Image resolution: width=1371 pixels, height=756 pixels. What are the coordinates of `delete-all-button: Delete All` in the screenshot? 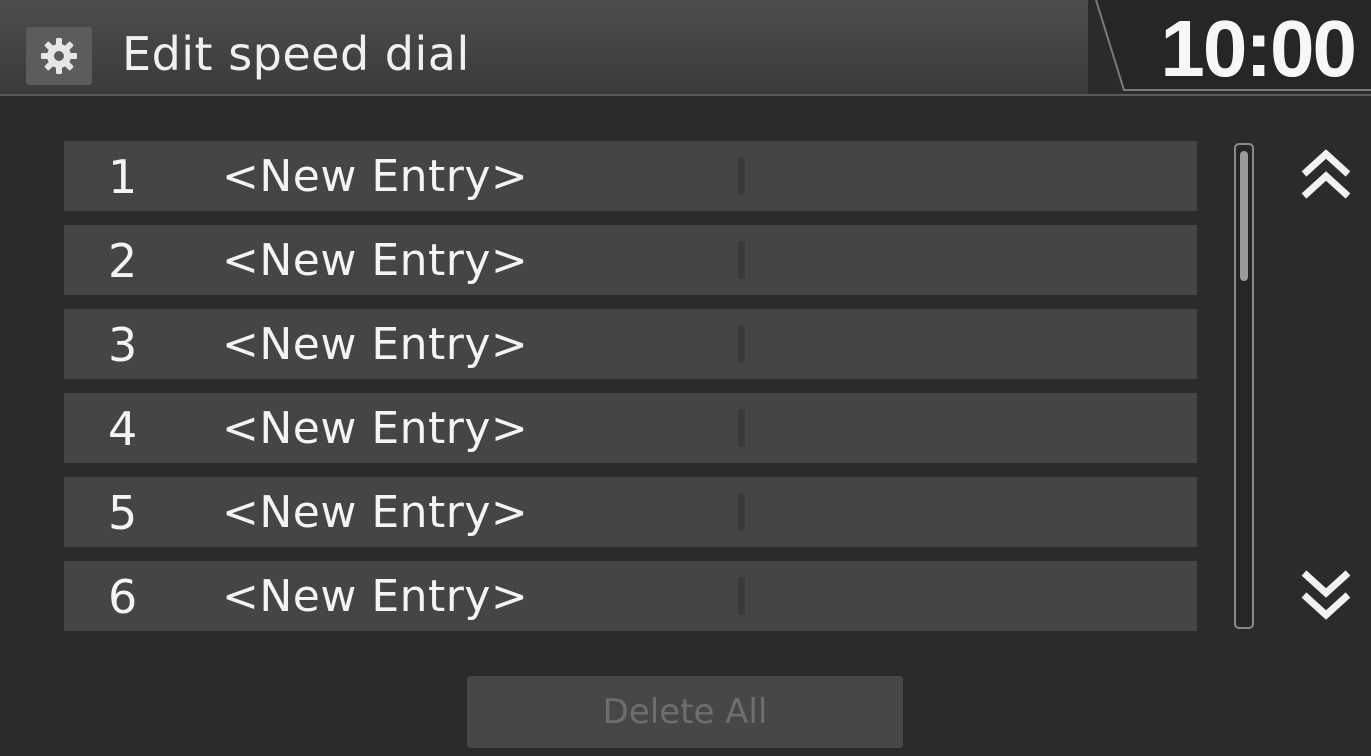 It's located at (685, 712).